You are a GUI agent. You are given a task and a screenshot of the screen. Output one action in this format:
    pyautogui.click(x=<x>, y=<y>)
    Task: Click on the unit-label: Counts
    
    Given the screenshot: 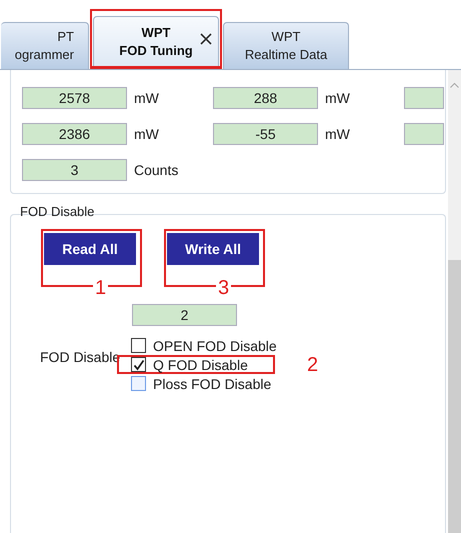 What is the action you would take?
    pyautogui.click(x=156, y=170)
    